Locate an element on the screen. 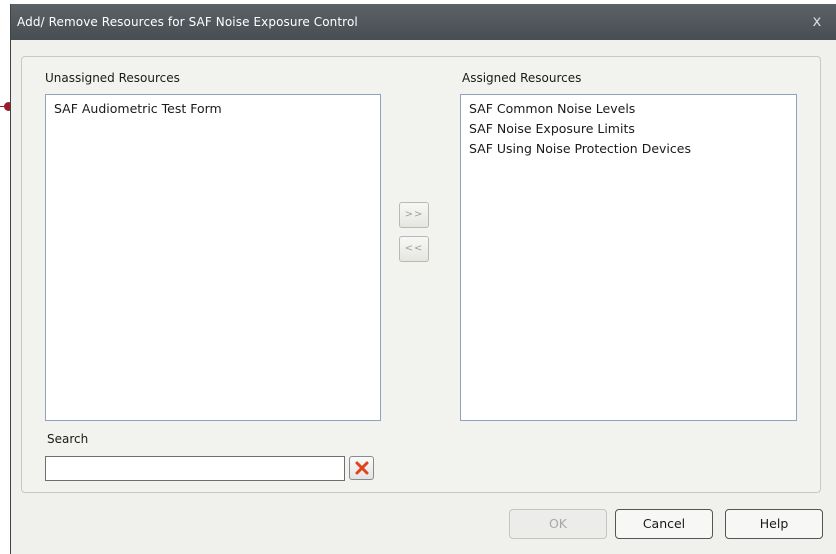 The image size is (836, 554). remove-resource-button: << is located at coordinates (414, 249).